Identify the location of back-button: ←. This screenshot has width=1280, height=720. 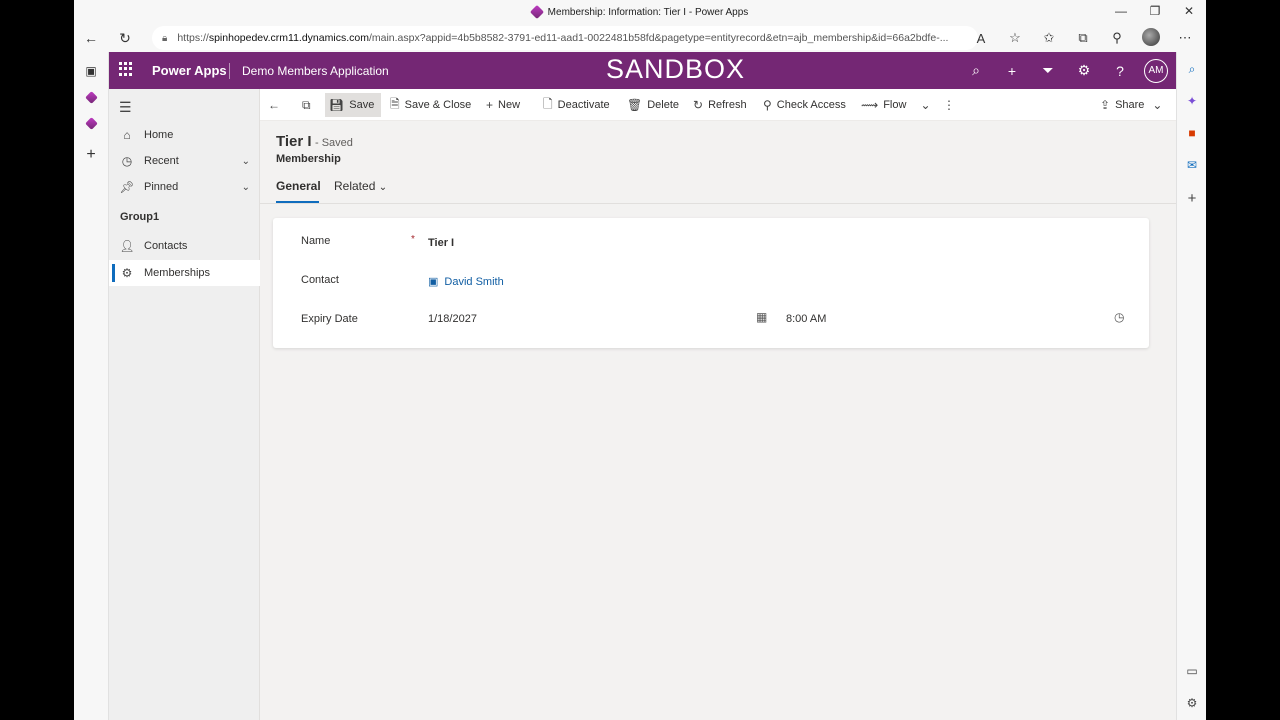
(276, 105).